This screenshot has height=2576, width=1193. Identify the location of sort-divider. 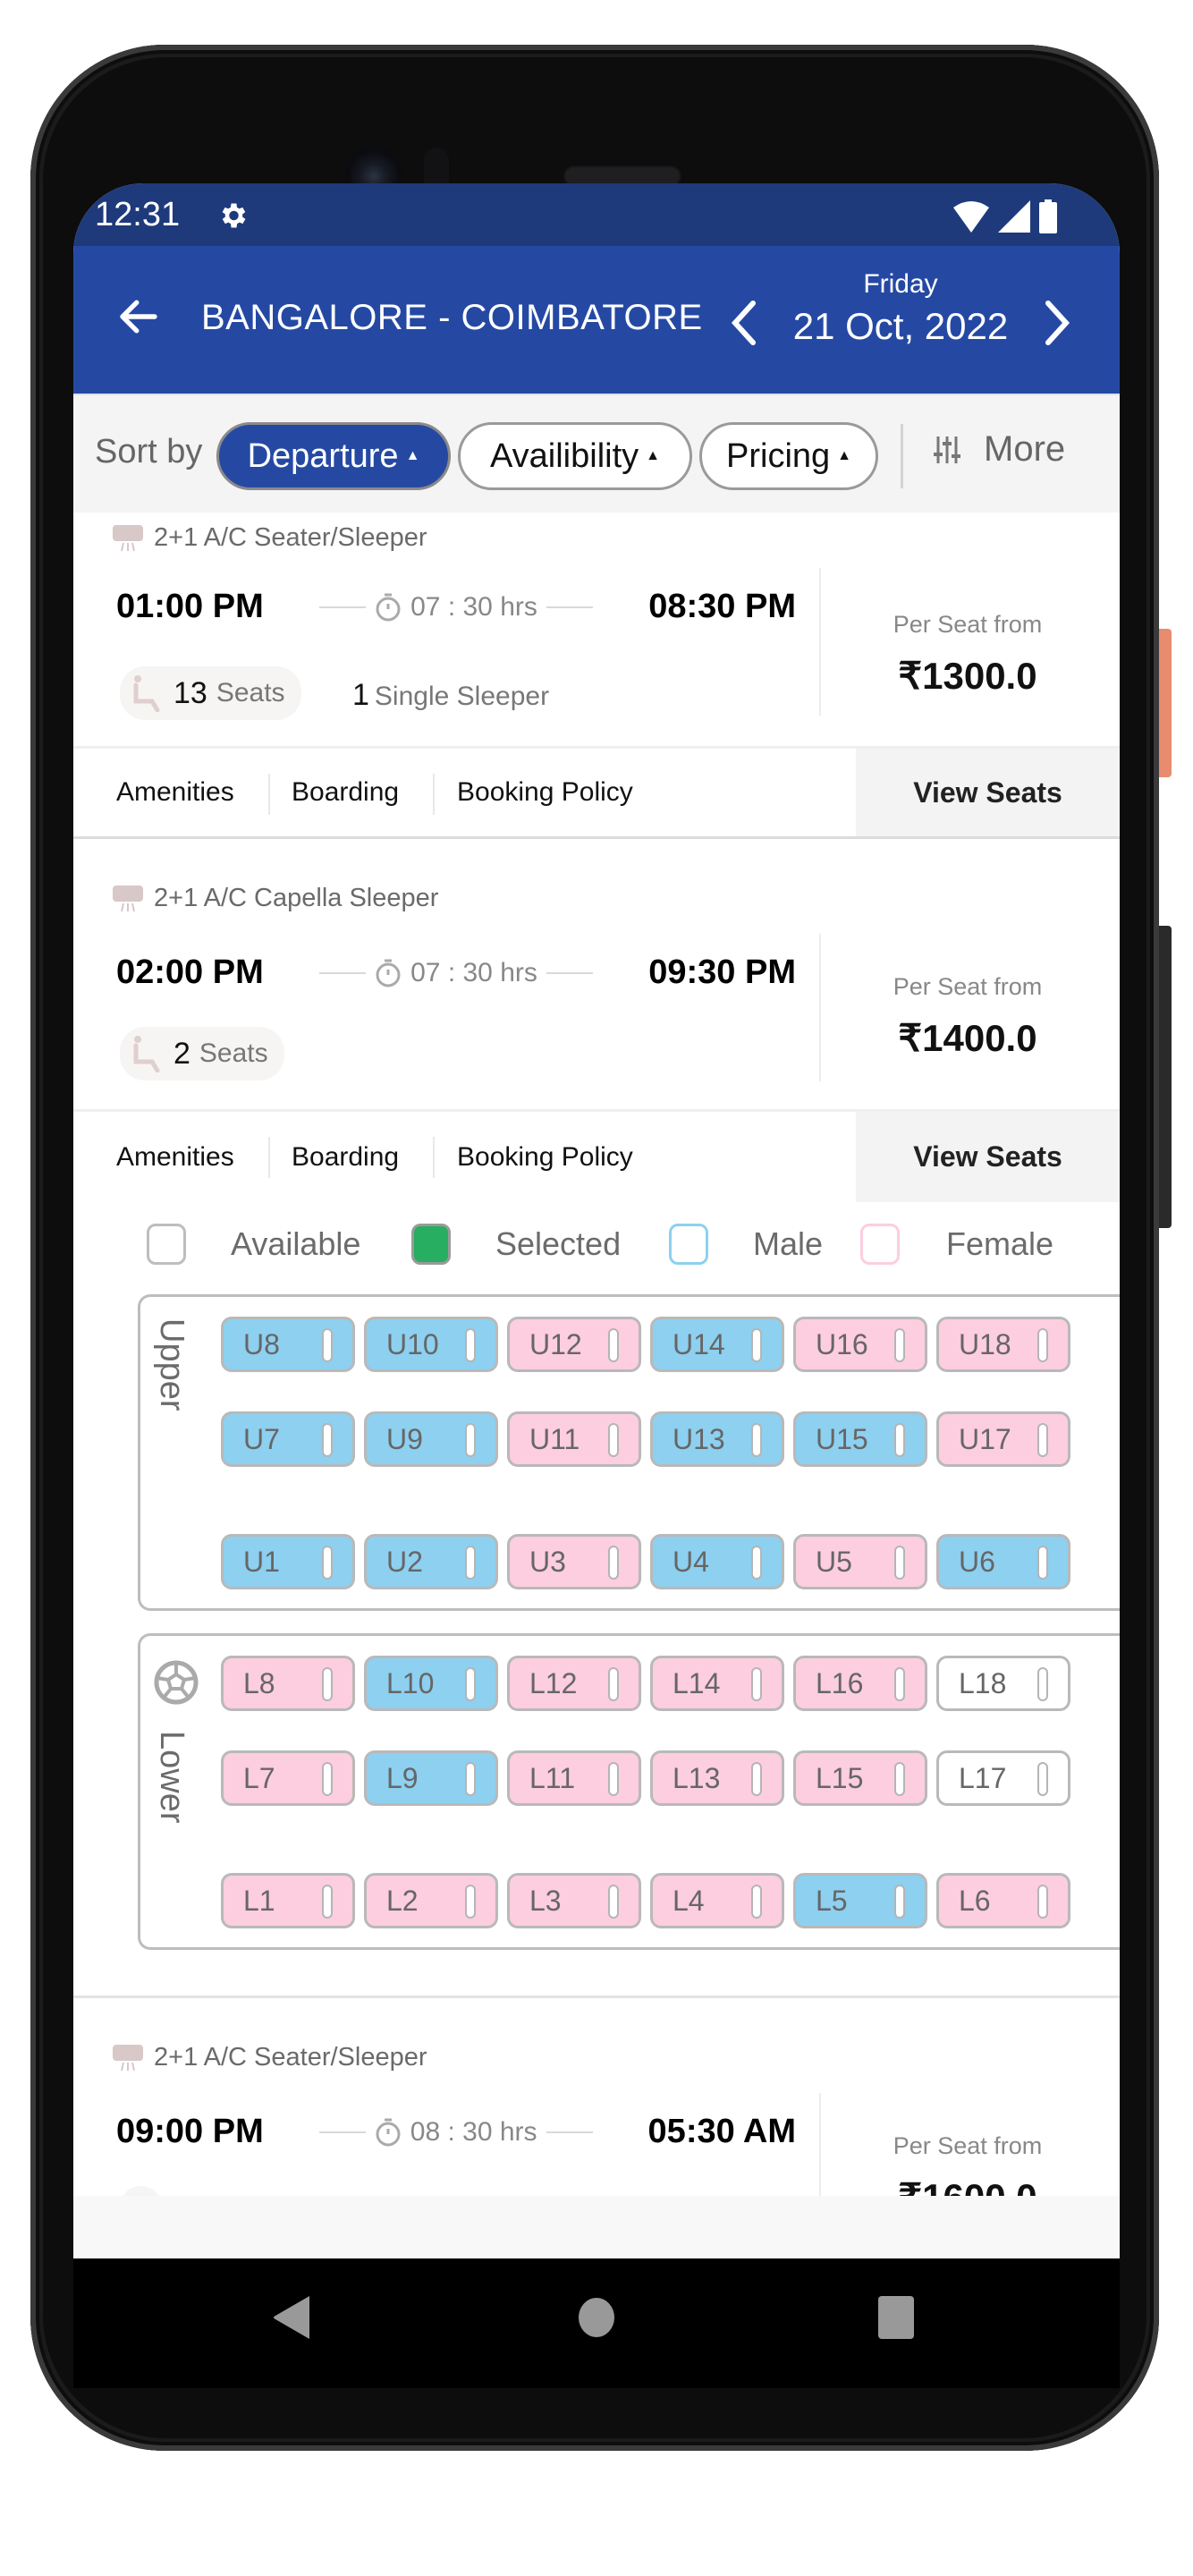
(902, 456).